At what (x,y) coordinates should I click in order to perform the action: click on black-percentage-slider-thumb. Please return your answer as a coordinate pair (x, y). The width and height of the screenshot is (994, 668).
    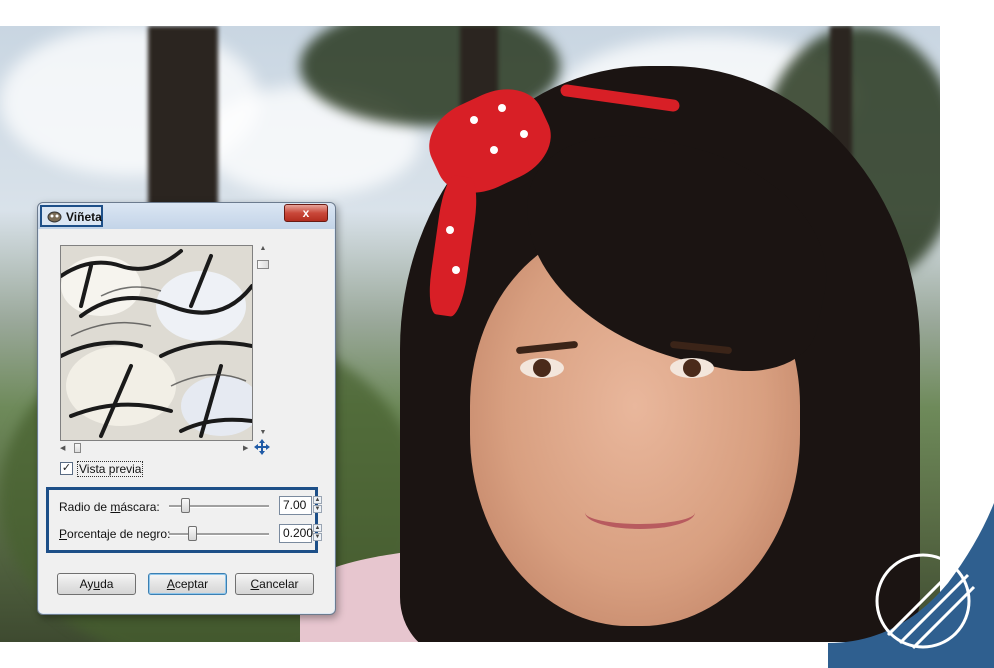
    Looking at the image, I should click on (192, 533).